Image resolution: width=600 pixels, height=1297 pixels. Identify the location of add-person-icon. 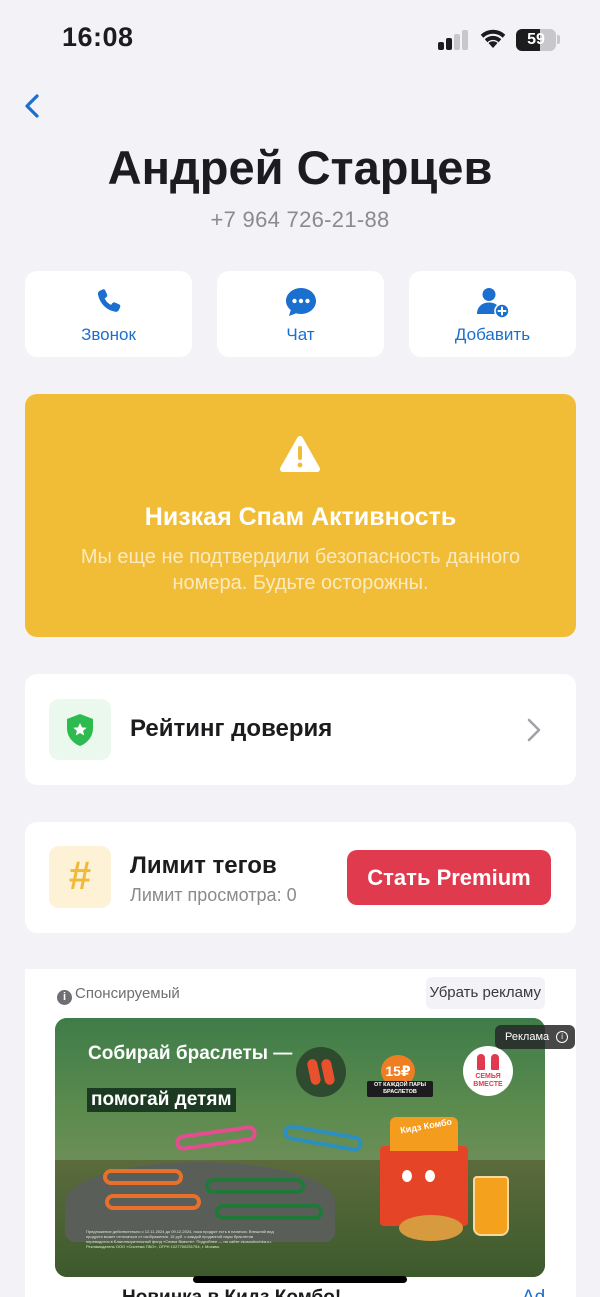
(493, 303).